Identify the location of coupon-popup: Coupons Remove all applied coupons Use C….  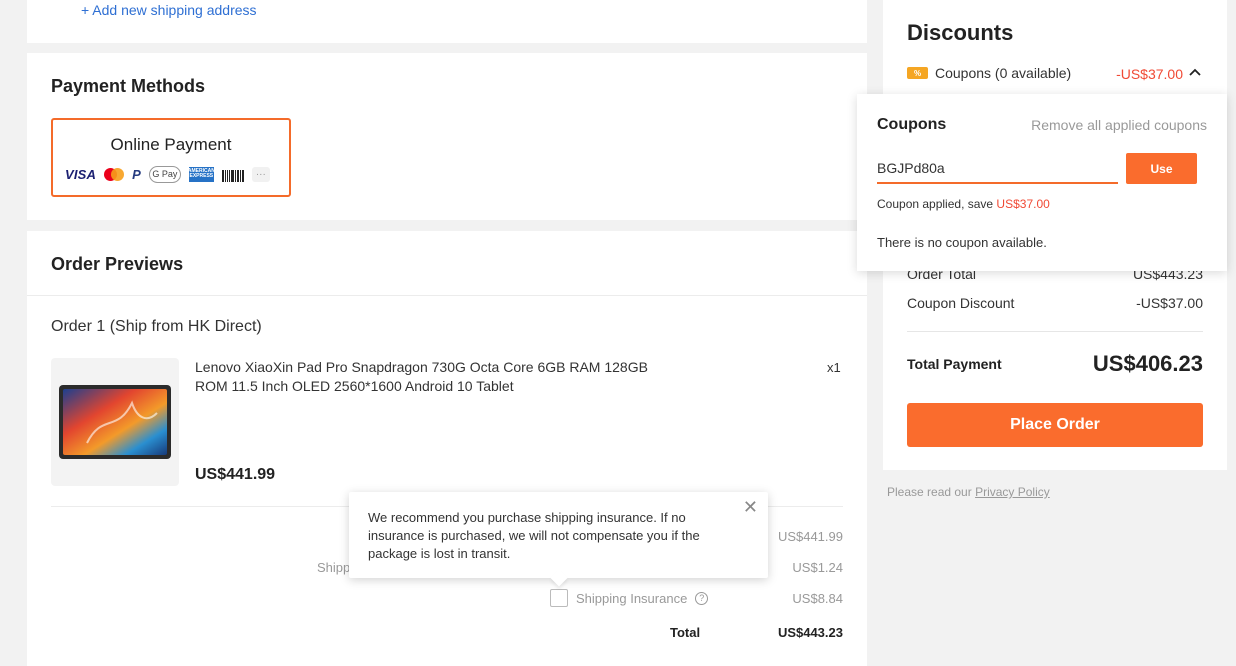
(1042, 182).